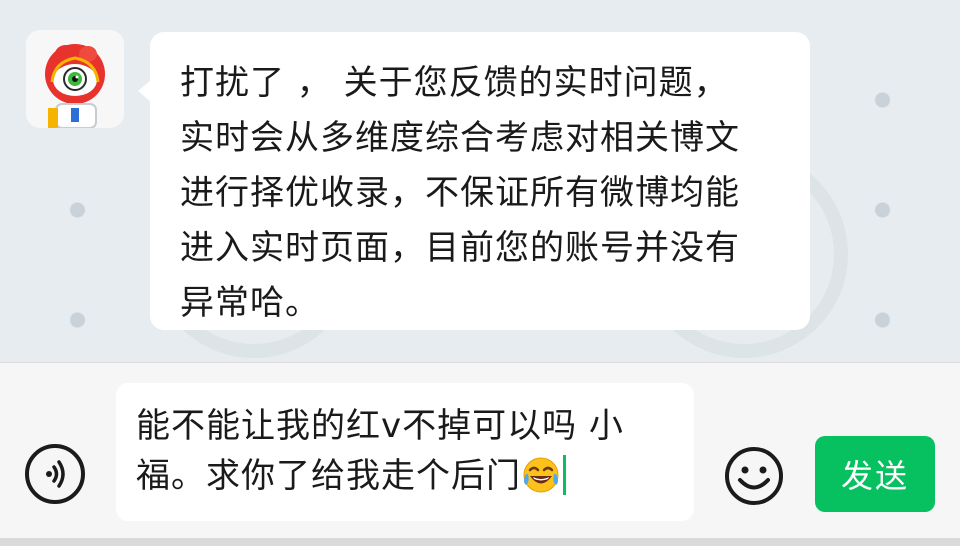  I want to click on message-line: 进入实时页面，目前您的账号并没有, so click(460, 248).